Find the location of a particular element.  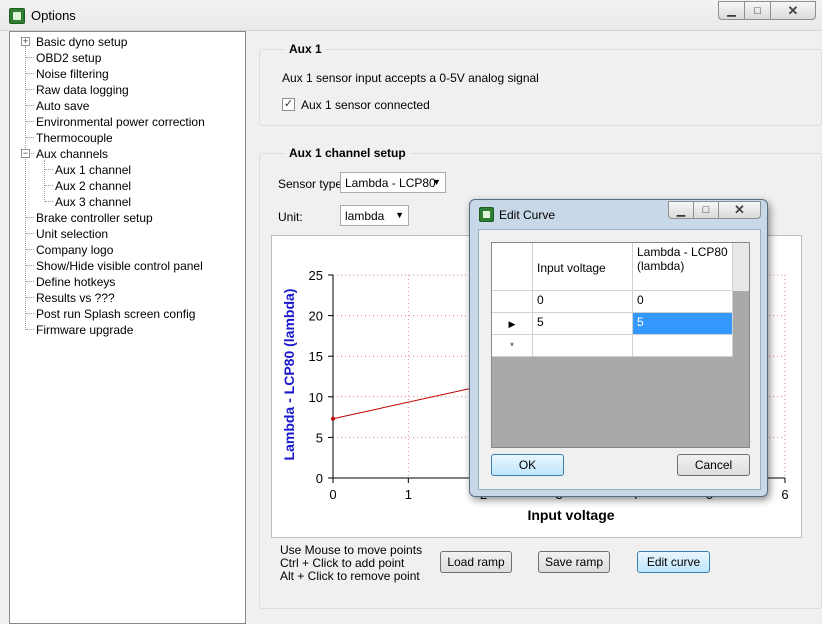

close-button: ✕ is located at coordinates (793, 10).